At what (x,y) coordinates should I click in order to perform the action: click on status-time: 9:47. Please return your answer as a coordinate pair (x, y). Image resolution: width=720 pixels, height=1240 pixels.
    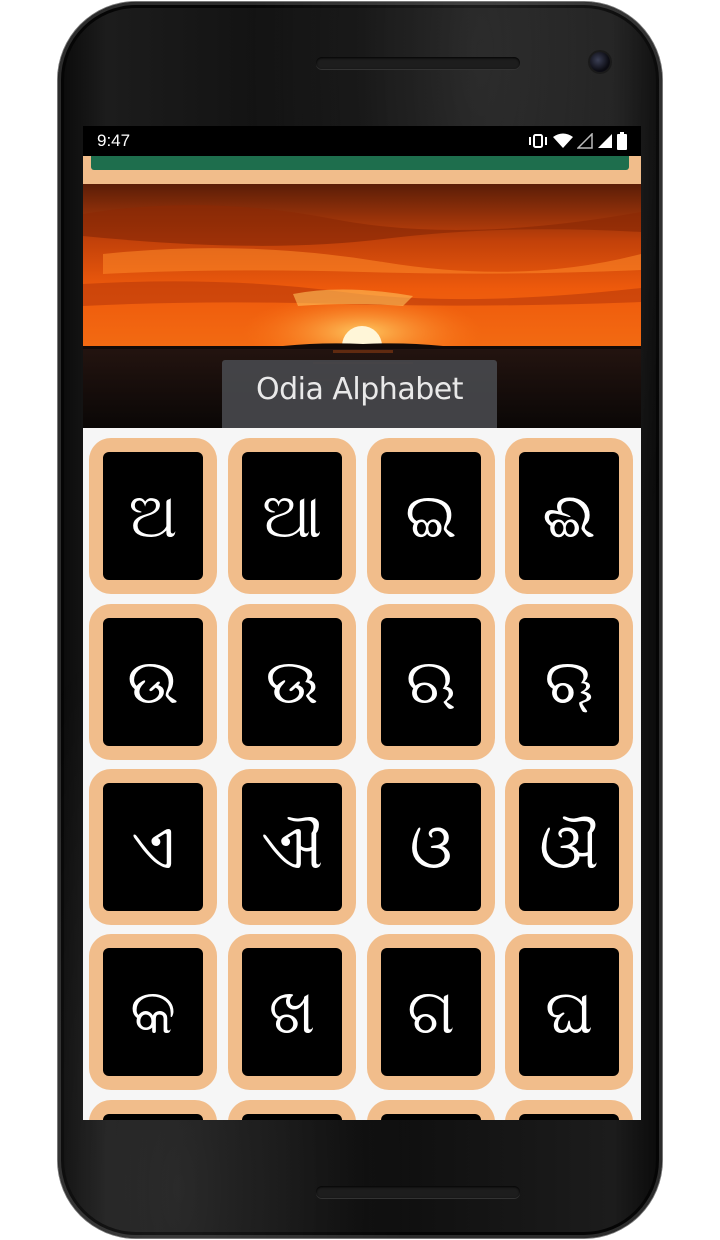
    Looking at the image, I should click on (114, 140).